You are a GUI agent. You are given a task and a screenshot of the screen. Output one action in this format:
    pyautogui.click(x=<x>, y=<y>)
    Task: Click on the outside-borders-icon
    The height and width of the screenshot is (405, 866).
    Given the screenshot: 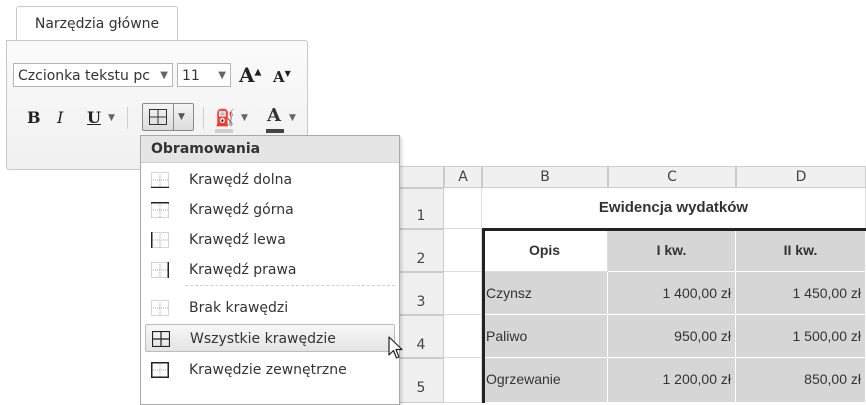 What is the action you would take?
    pyautogui.click(x=160, y=370)
    